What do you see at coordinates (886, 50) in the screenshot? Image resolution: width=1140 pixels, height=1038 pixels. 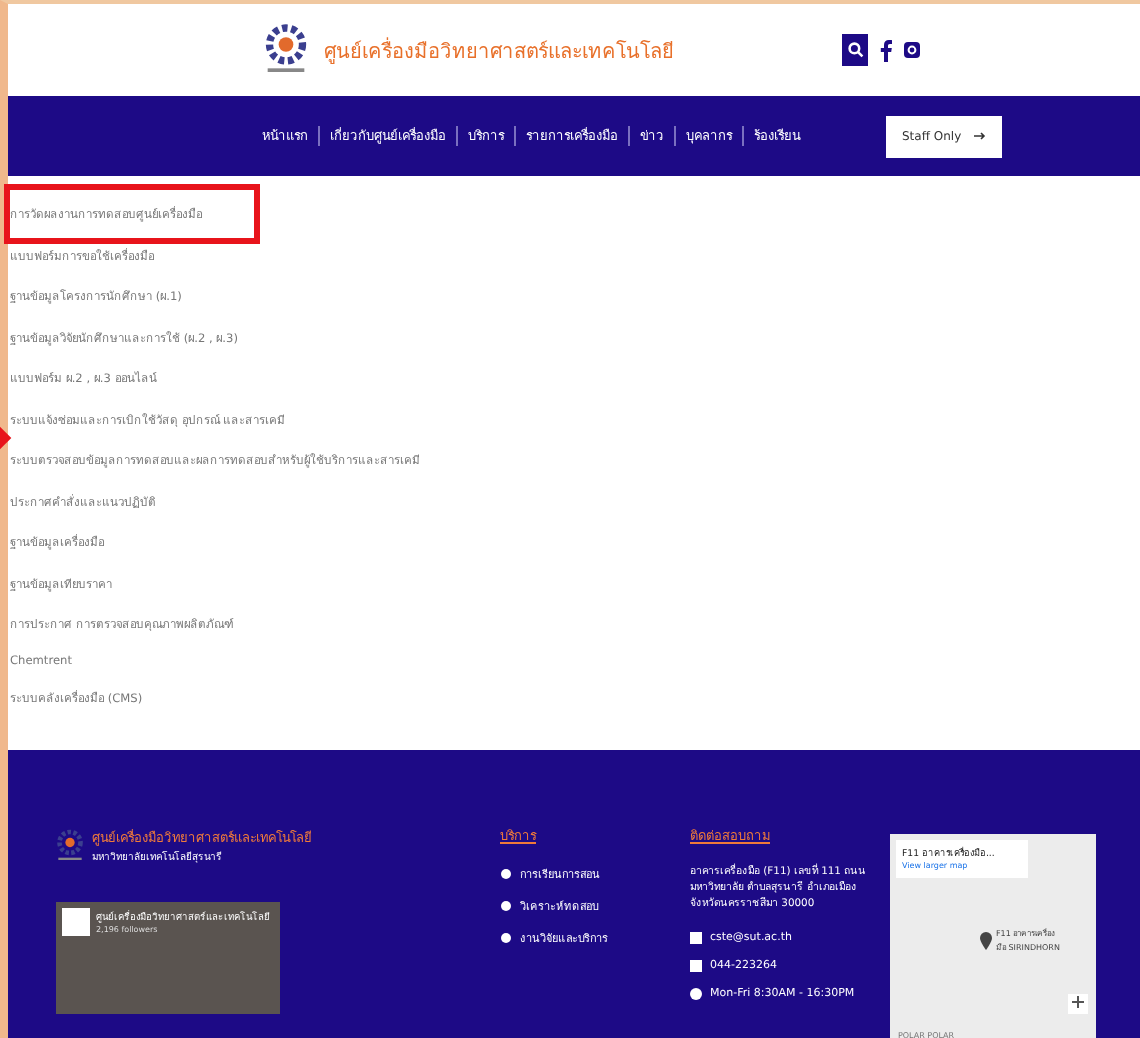 I see `facebook-icon` at bounding box center [886, 50].